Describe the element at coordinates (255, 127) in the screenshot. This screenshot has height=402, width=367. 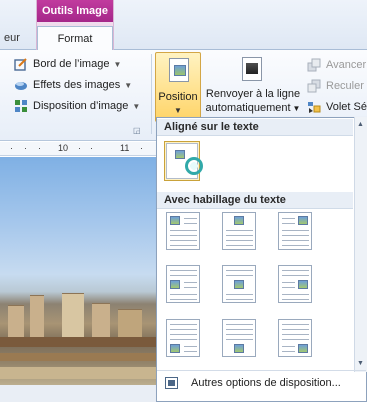
I see `inline-section-heading: Aligné sur le texte` at that location.